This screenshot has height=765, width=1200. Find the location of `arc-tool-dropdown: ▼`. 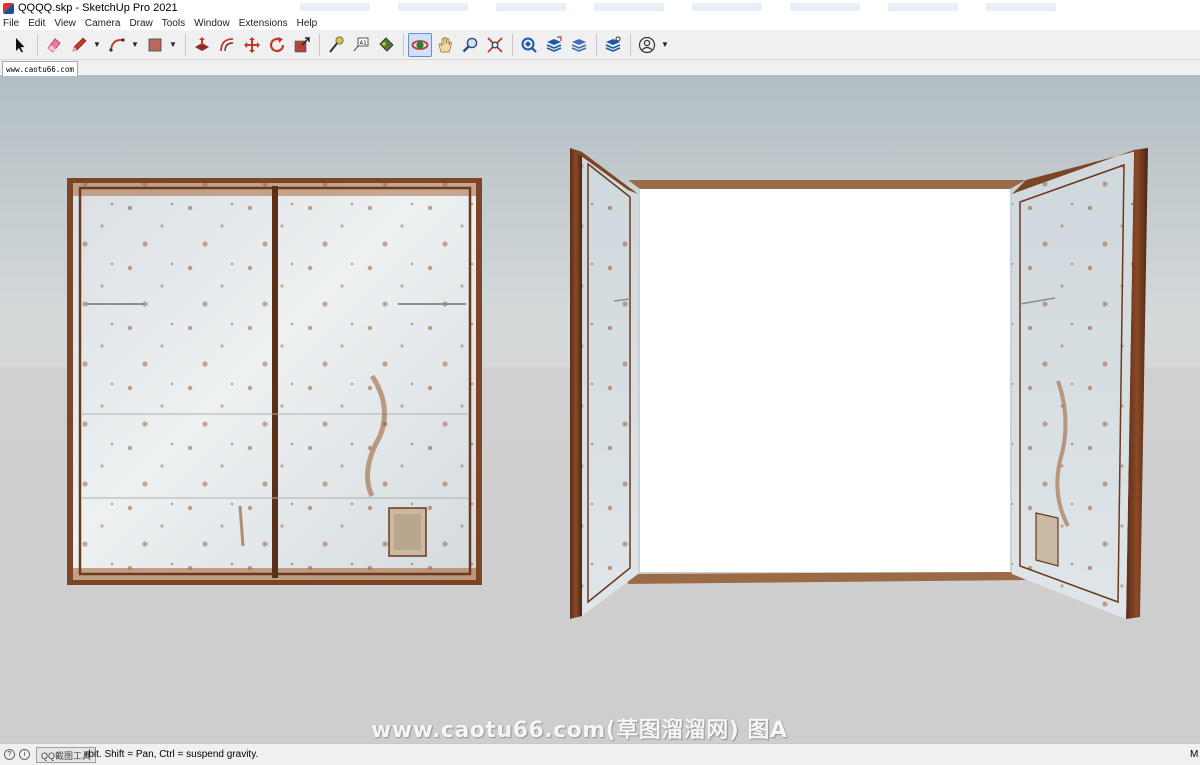

arc-tool-dropdown: ▼ is located at coordinates (135, 45).